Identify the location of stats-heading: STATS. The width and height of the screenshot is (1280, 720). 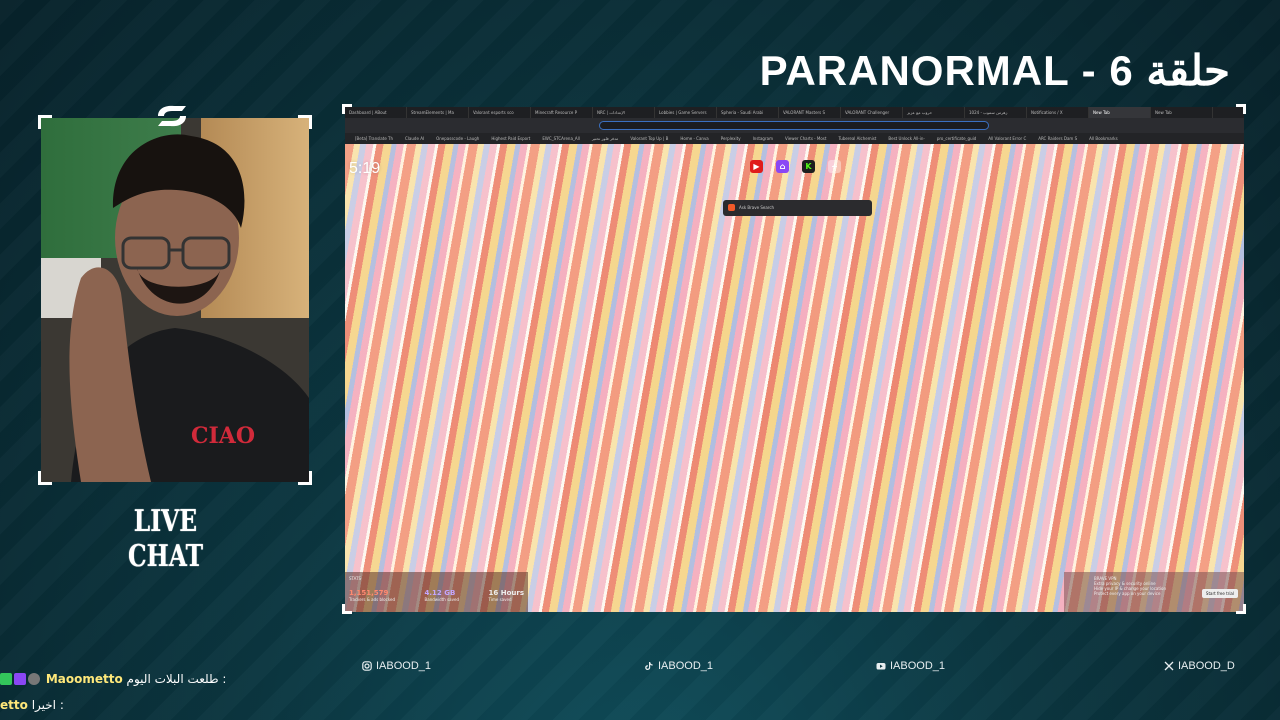
(355, 578).